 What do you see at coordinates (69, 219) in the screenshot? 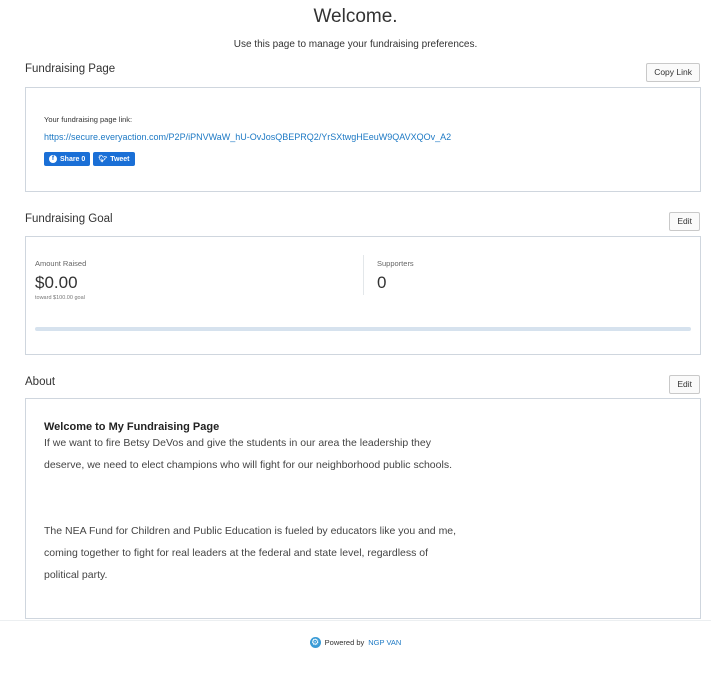
I see `fundraising-goal-label: Fundraising Goal` at bounding box center [69, 219].